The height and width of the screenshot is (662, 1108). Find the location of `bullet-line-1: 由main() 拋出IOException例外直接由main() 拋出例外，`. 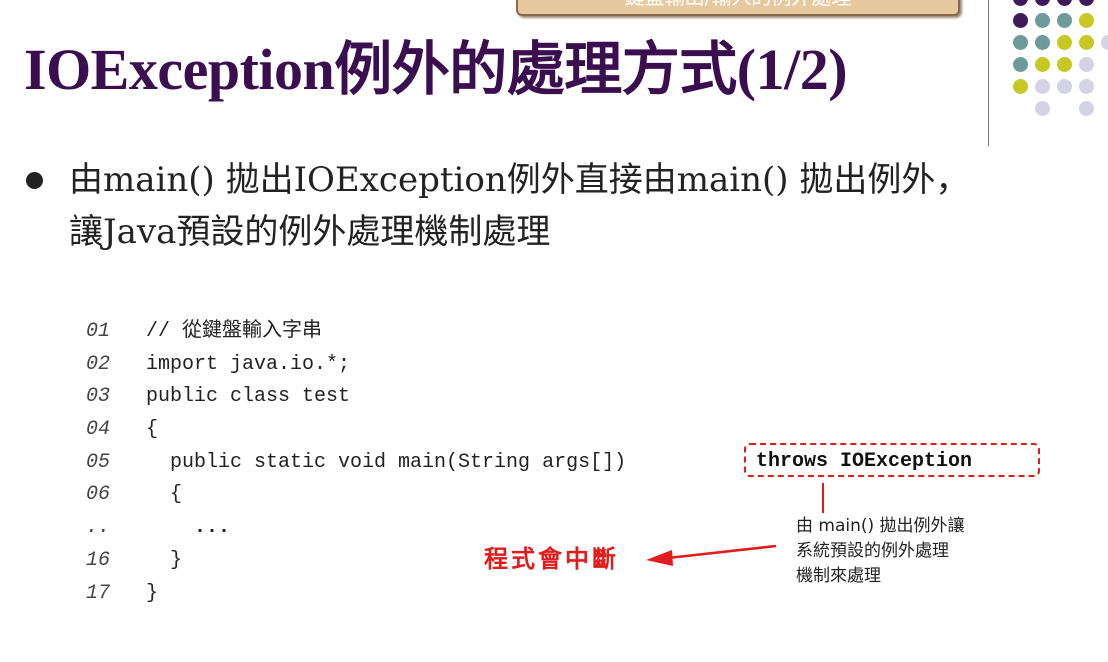

bullet-line-1: 由main() 拋出IOException例外直接由main() 拋出例外， is located at coordinates (519, 180).